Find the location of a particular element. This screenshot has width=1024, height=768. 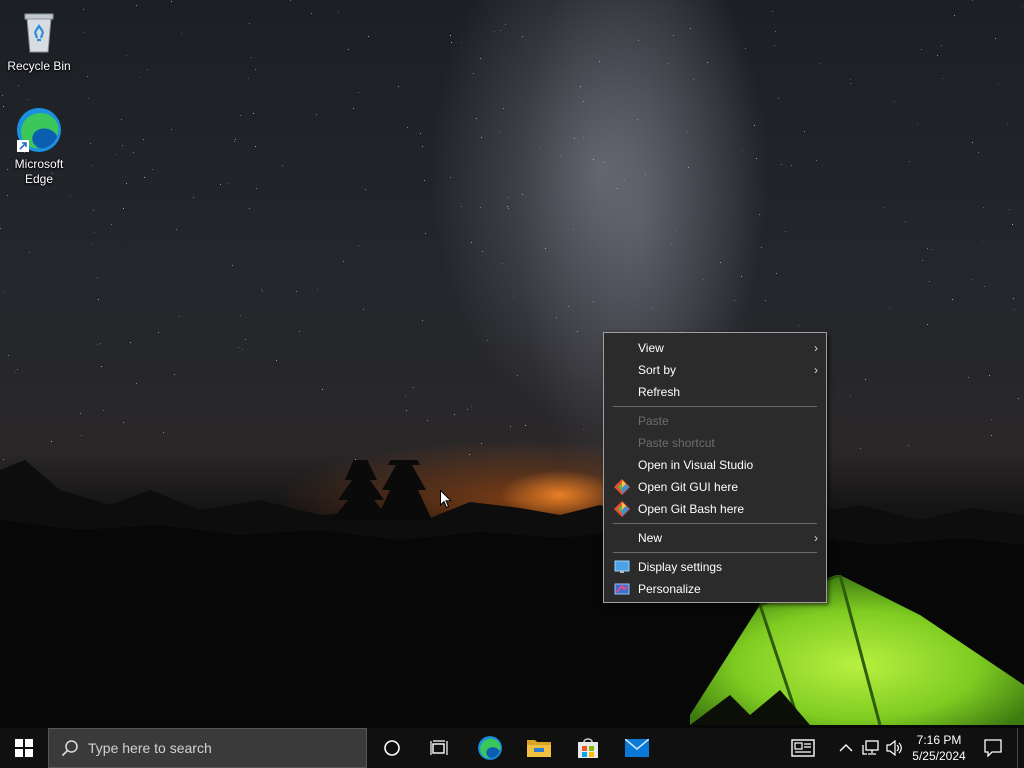

menu-item-label: Open in Visual Studio is located at coordinates (696, 465).